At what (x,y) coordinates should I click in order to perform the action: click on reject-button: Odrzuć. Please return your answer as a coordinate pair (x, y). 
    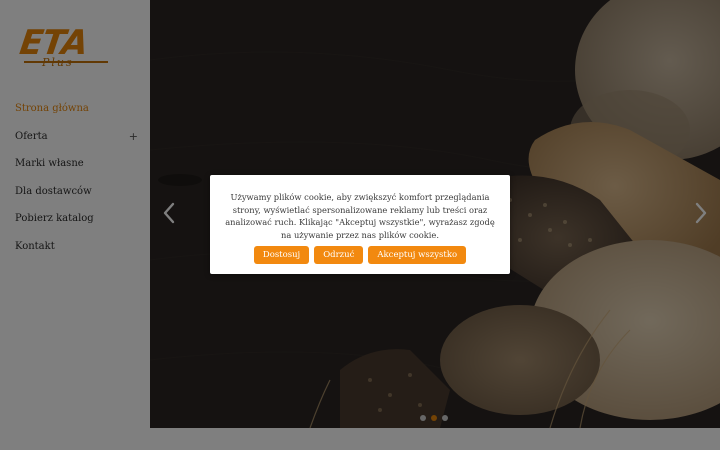
    Looking at the image, I should click on (339, 255).